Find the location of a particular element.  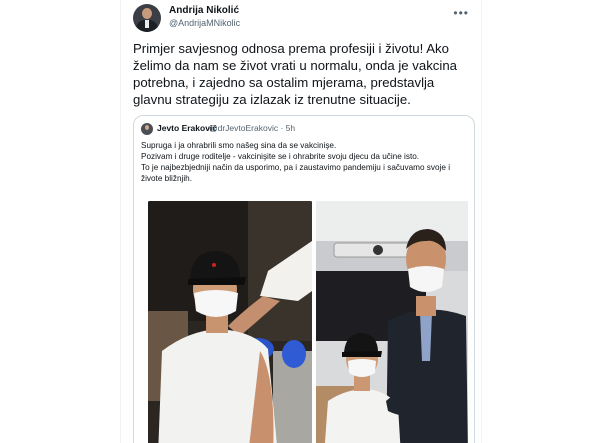

author-handle: @AndrijaMNikolic is located at coordinates (204, 23).